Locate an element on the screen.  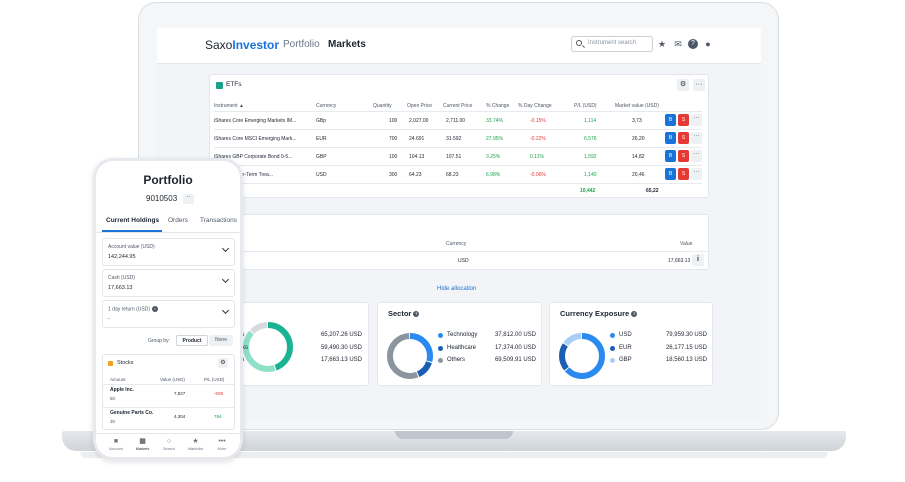
stock-pl: -608 is located at coordinates (219, 393).